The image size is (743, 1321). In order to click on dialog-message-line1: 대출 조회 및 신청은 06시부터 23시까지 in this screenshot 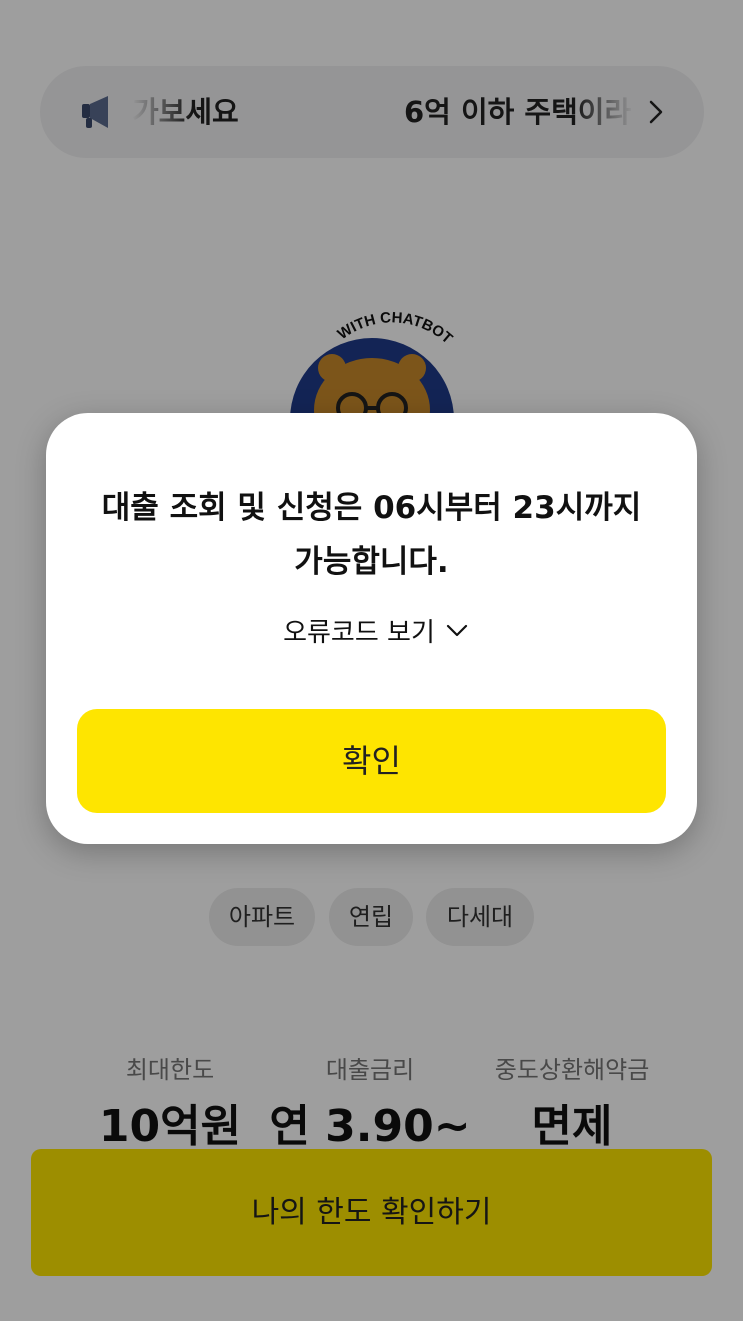, I will do `click(371, 508)`.